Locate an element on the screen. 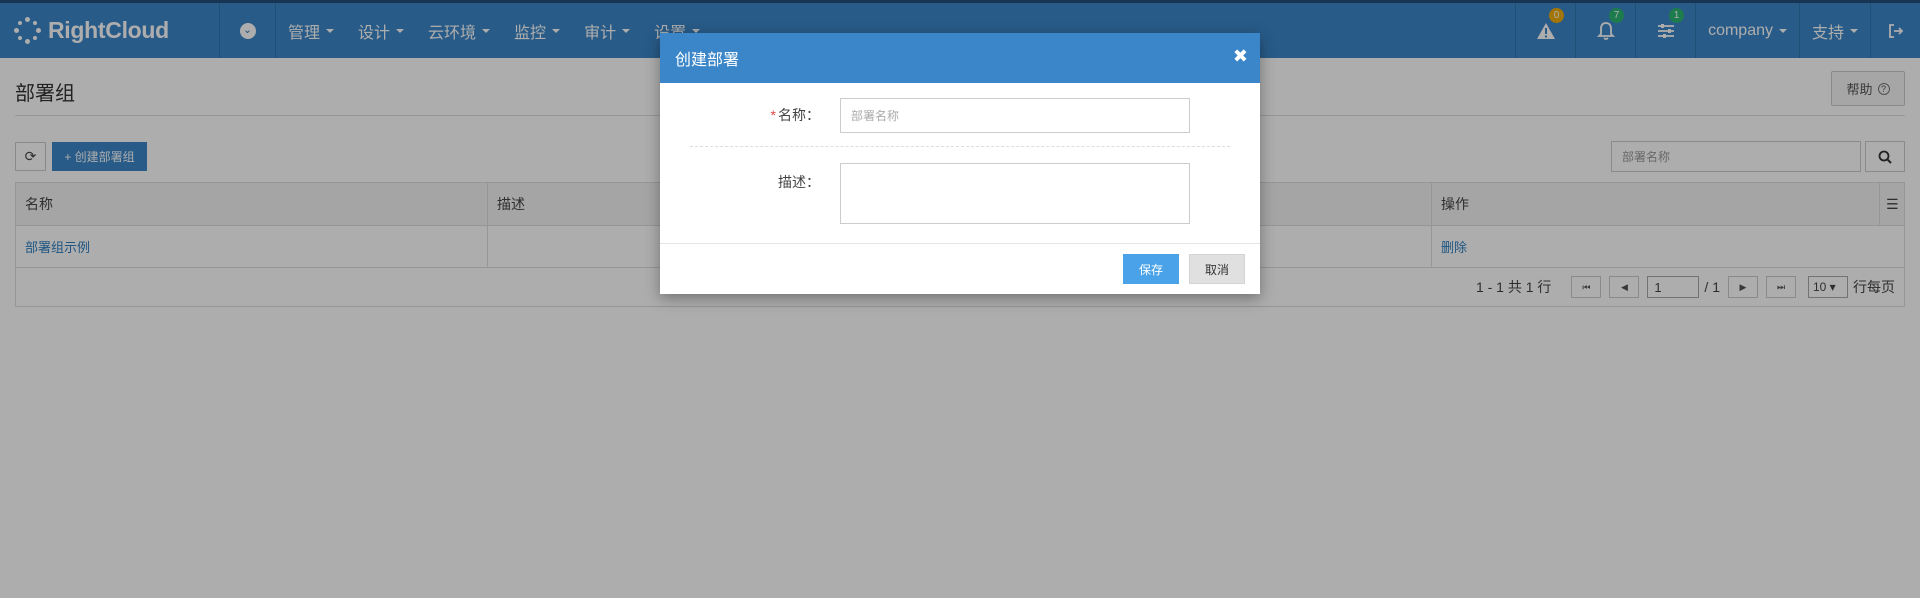  dialog-header: 创建部署 ✖ is located at coordinates (960, 58).